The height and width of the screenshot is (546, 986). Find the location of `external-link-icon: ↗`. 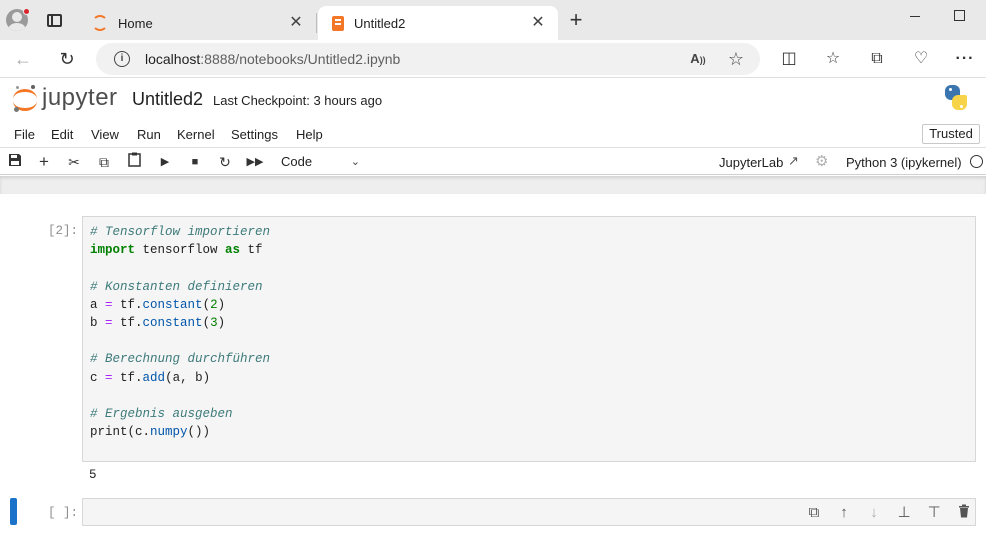

external-link-icon: ↗ is located at coordinates (793, 161).